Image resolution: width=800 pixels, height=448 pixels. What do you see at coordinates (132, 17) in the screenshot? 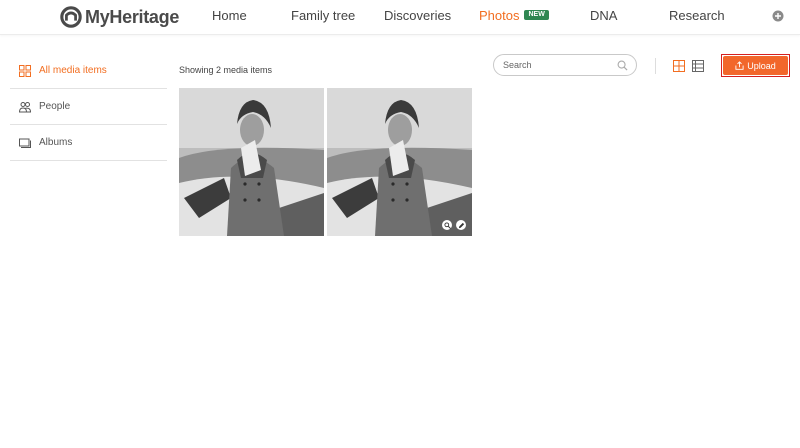
I see `brand-name: MyHeritage` at bounding box center [132, 17].